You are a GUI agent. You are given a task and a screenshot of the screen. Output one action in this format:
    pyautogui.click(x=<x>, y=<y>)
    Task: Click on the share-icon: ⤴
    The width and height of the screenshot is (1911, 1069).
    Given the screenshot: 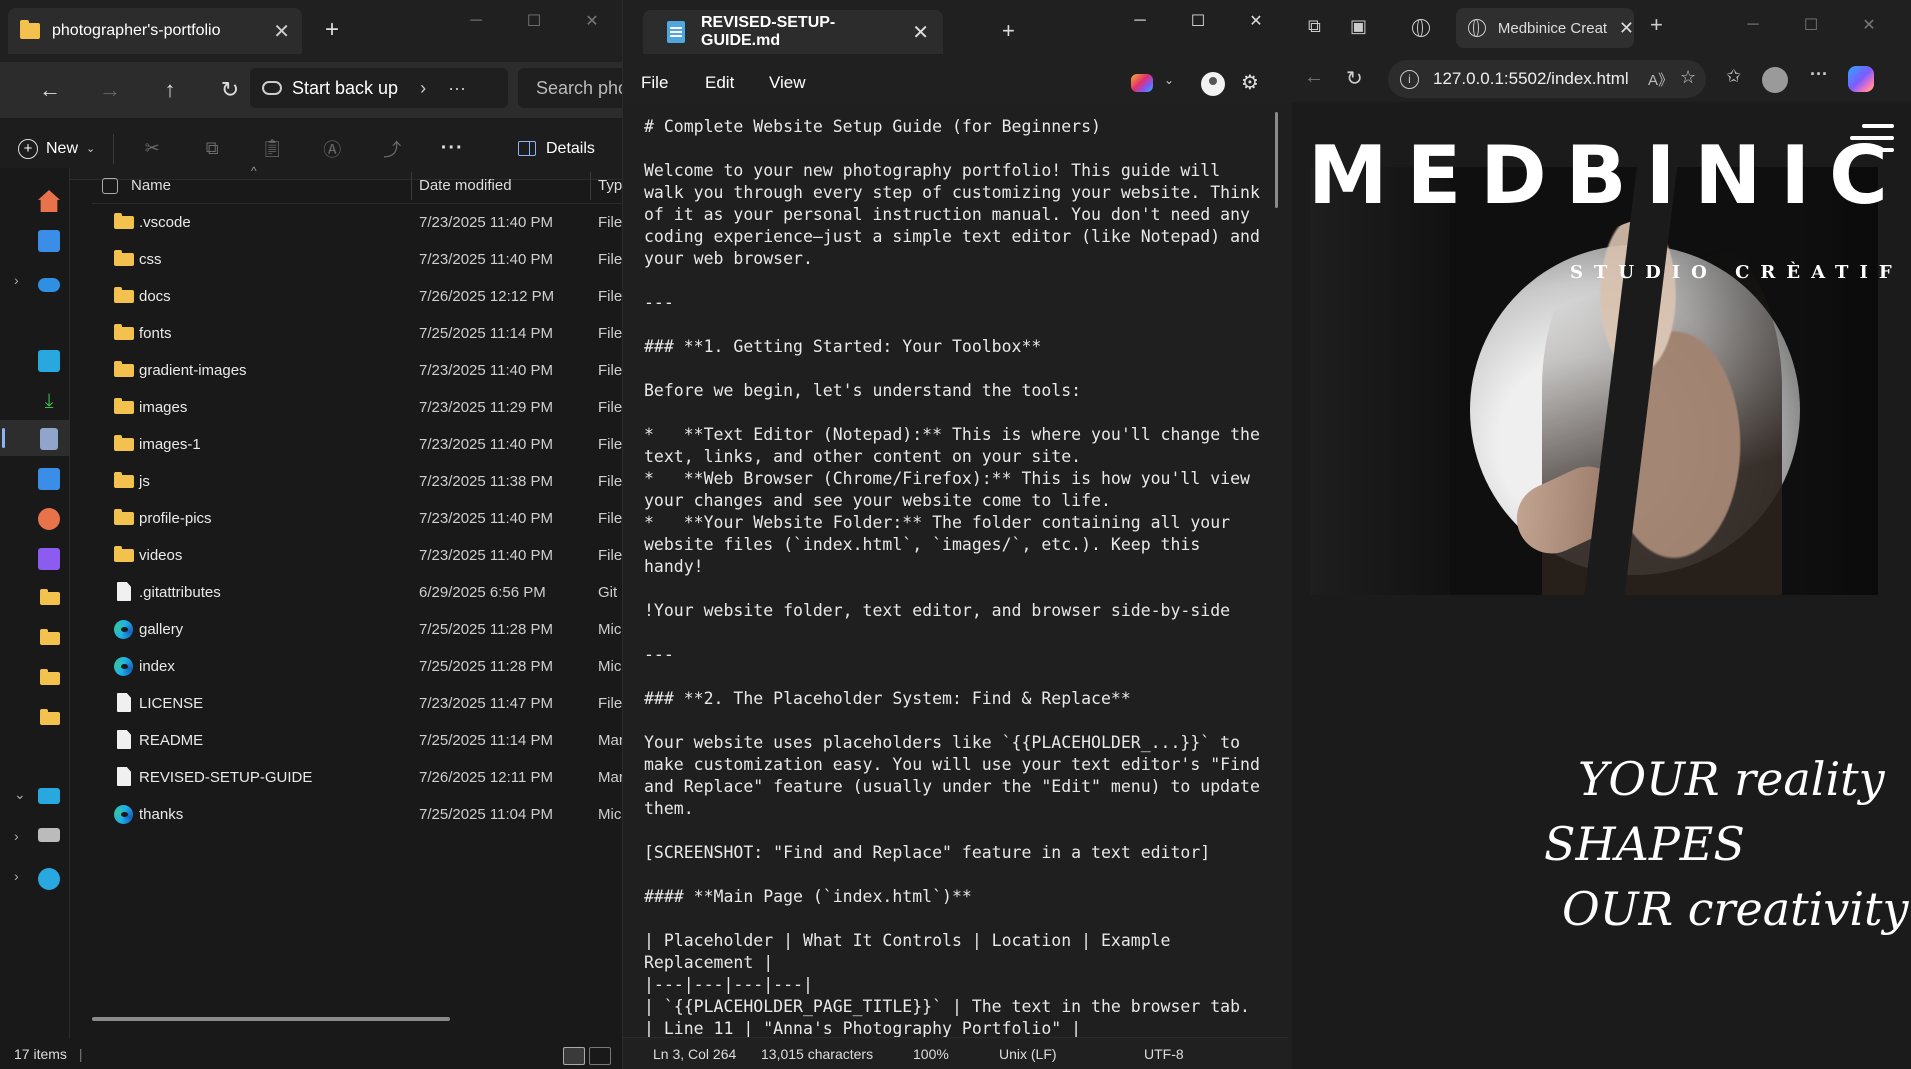 What is the action you would take?
    pyautogui.click(x=392, y=149)
    